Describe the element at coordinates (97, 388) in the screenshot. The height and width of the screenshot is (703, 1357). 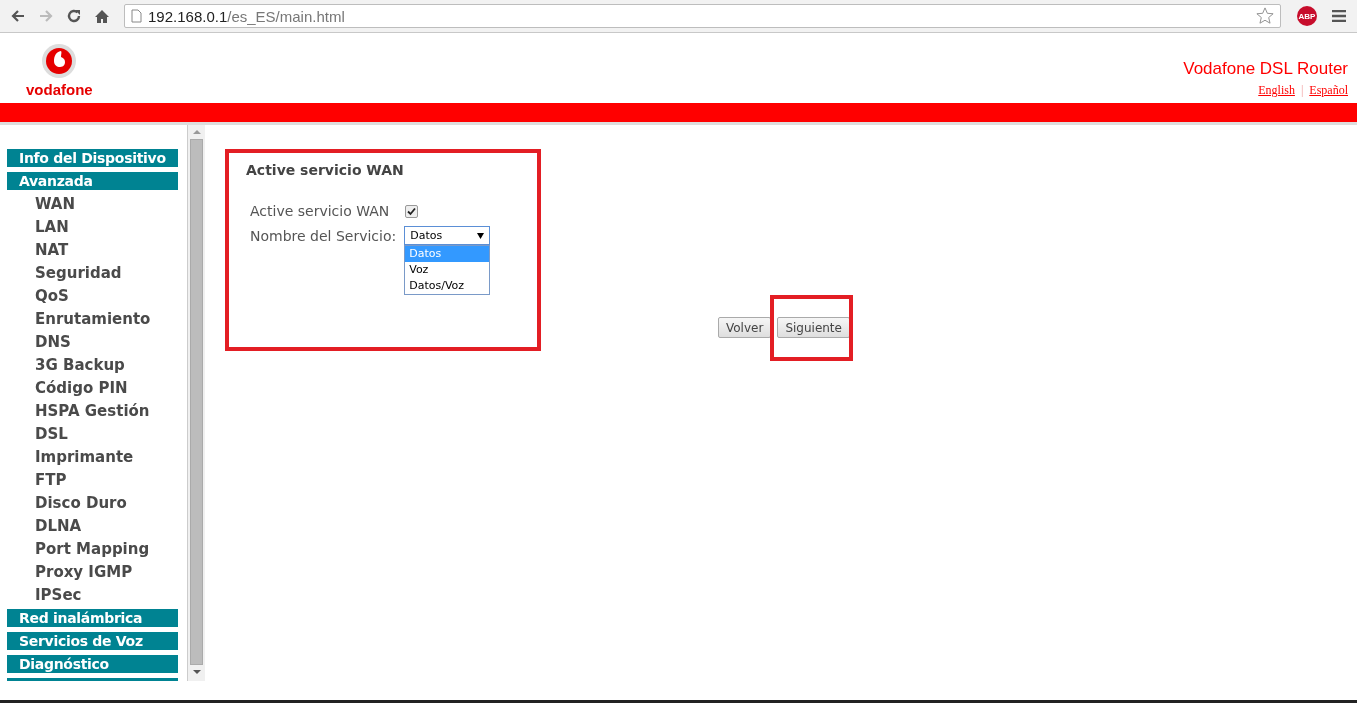
I see `menu-item: Código PIN` at that location.